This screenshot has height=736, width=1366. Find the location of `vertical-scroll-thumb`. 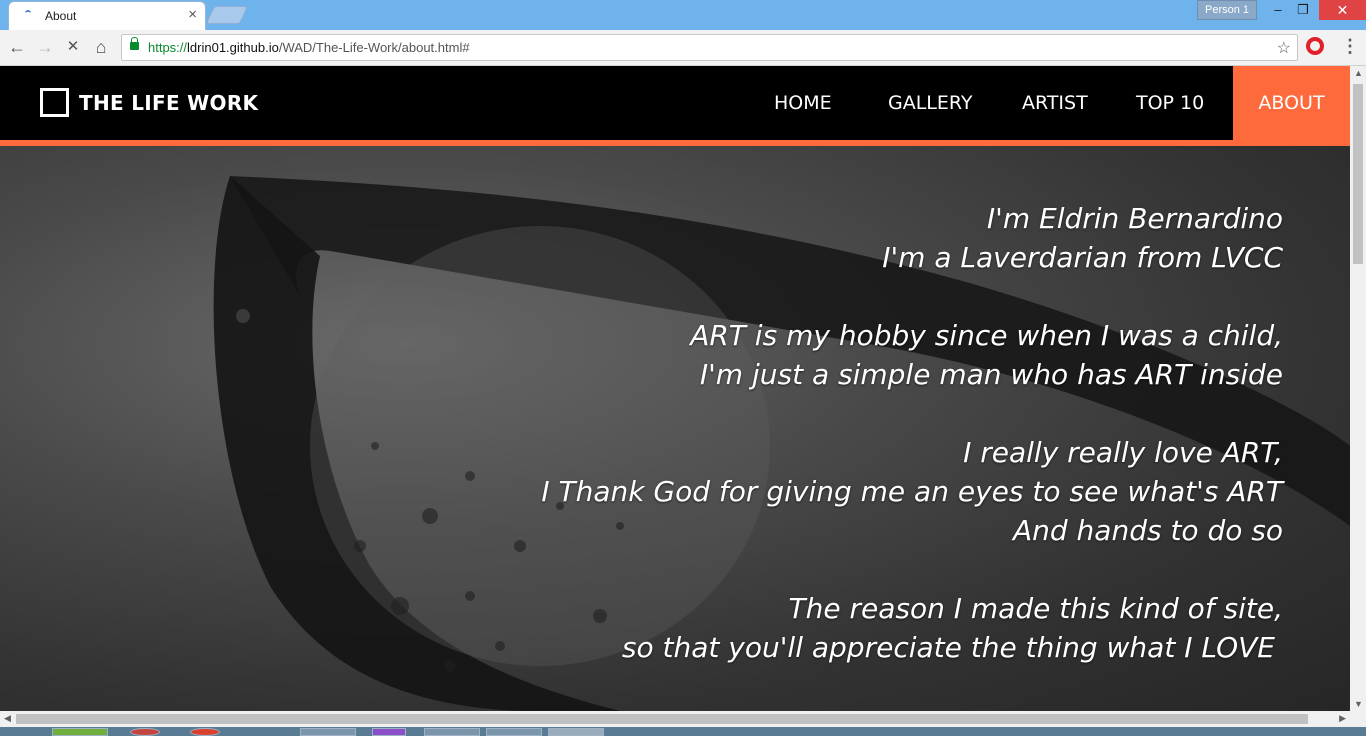

vertical-scroll-thumb is located at coordinates (1358, 174).